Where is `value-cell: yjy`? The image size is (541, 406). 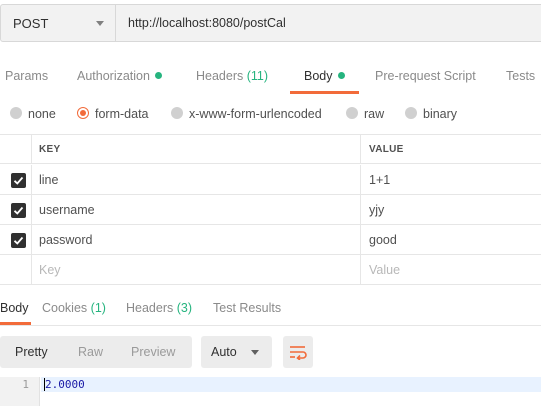 value-cell: yjy is located at coordinates (451, 209).